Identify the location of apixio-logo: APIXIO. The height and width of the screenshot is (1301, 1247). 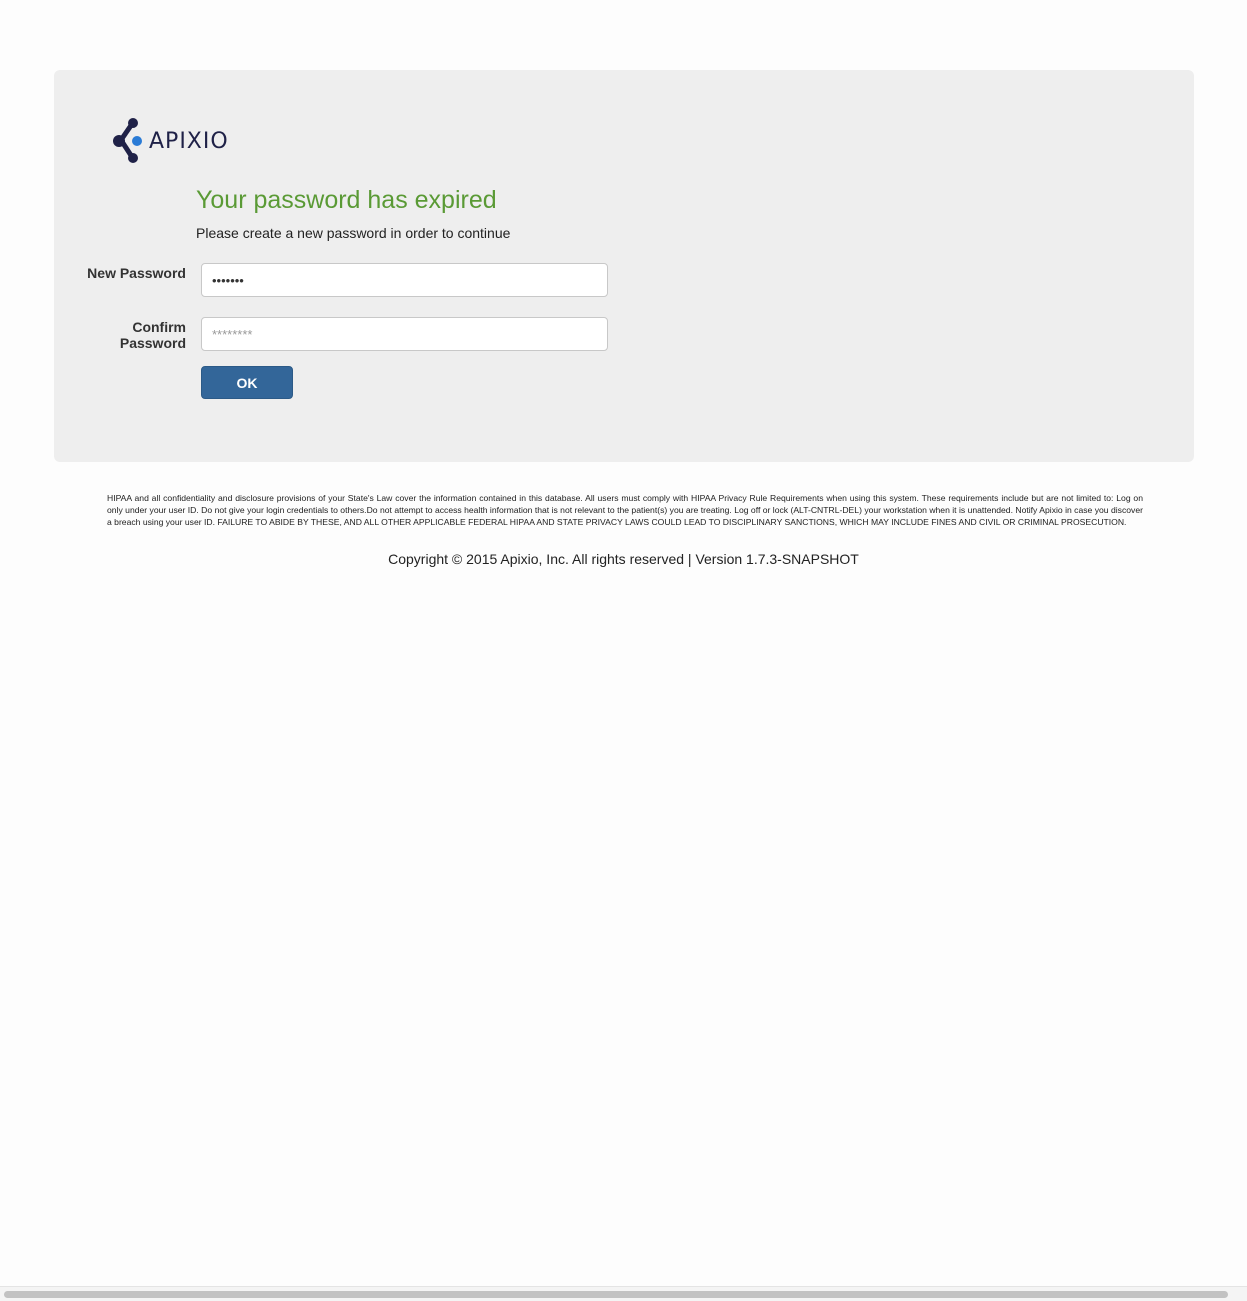
(171, 141).